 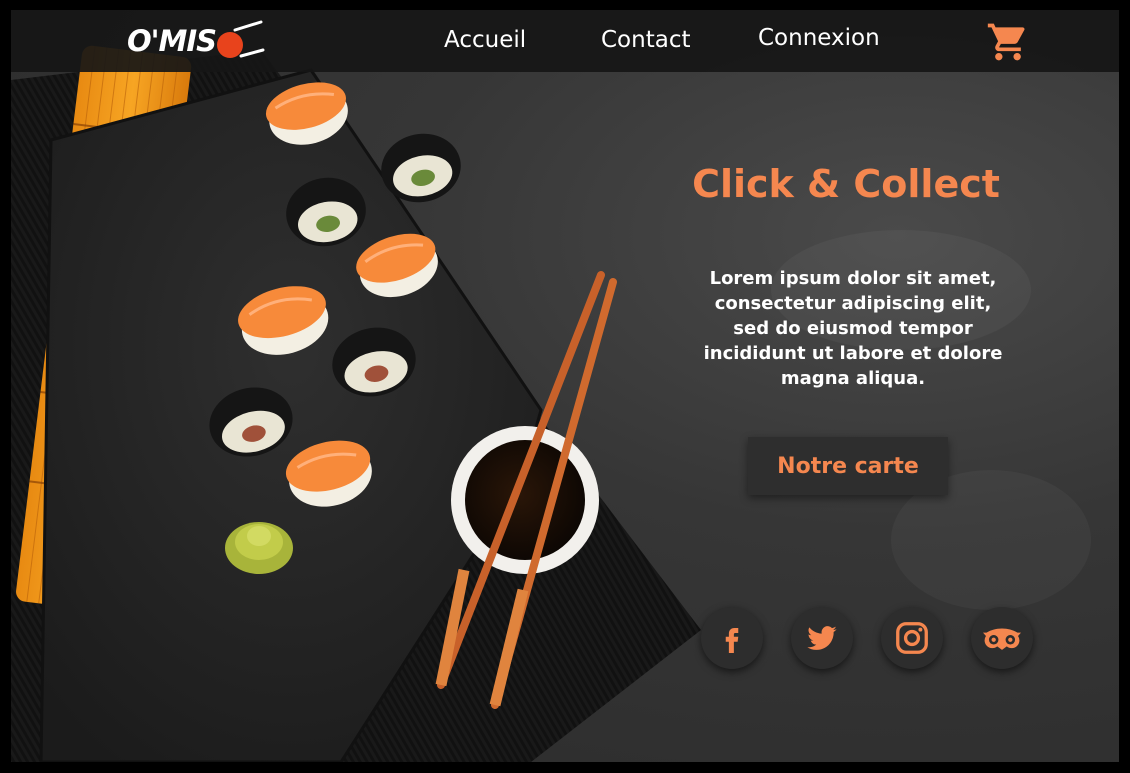 I want to click on nav-contact: Contact, so click(x=645, y=40).